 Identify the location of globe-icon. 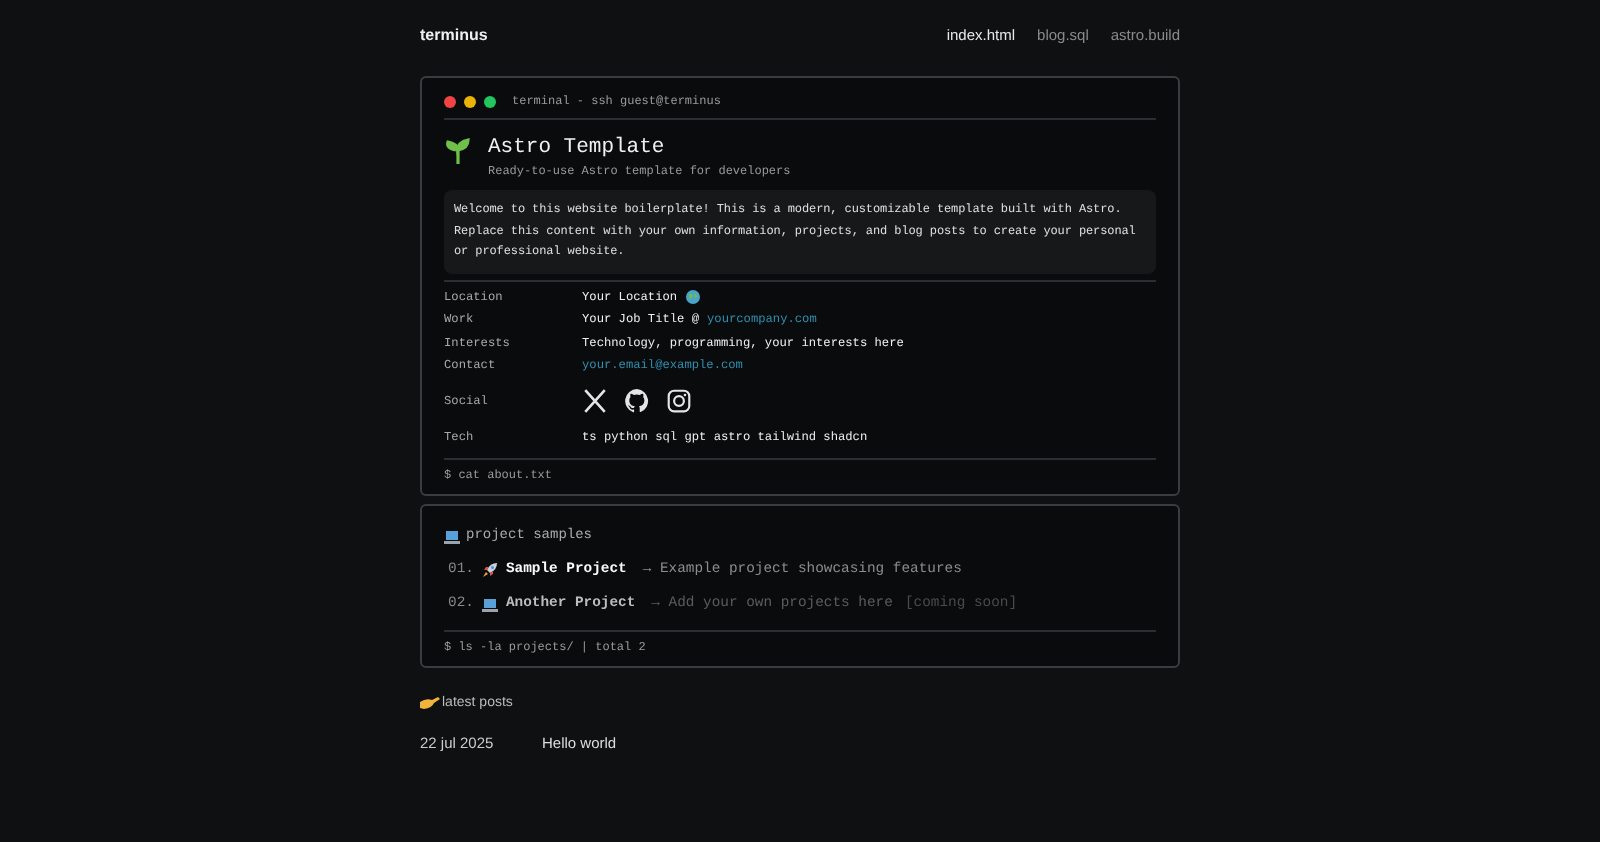
(692, 296).